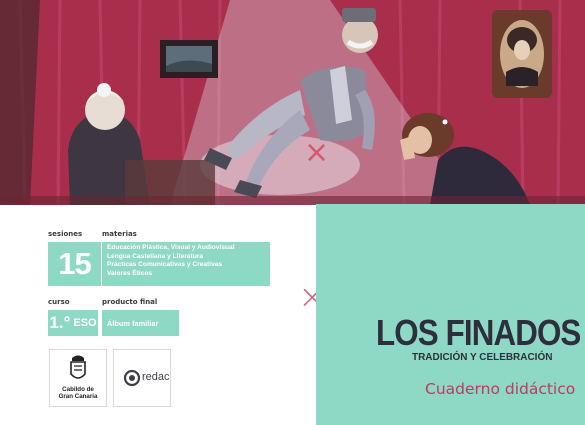  I want to click on sessions-label: sesiones, so click(65, 234).